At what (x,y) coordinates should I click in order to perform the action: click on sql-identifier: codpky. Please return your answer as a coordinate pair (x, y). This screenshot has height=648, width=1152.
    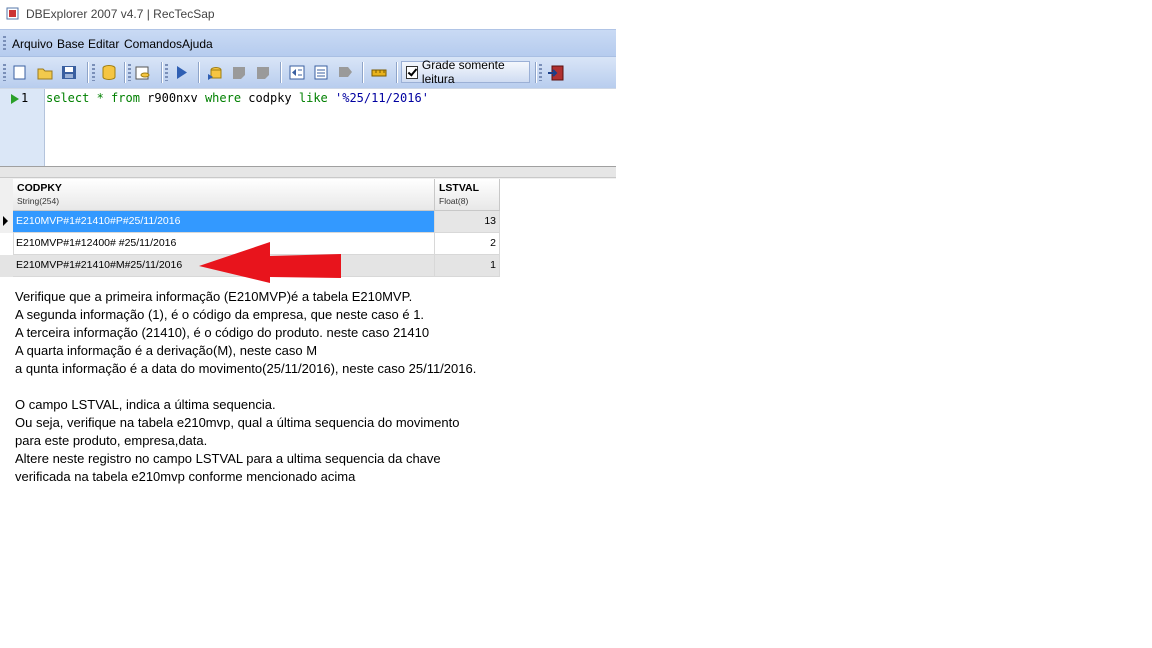
    Looking at the image, I should click on (270, 98).